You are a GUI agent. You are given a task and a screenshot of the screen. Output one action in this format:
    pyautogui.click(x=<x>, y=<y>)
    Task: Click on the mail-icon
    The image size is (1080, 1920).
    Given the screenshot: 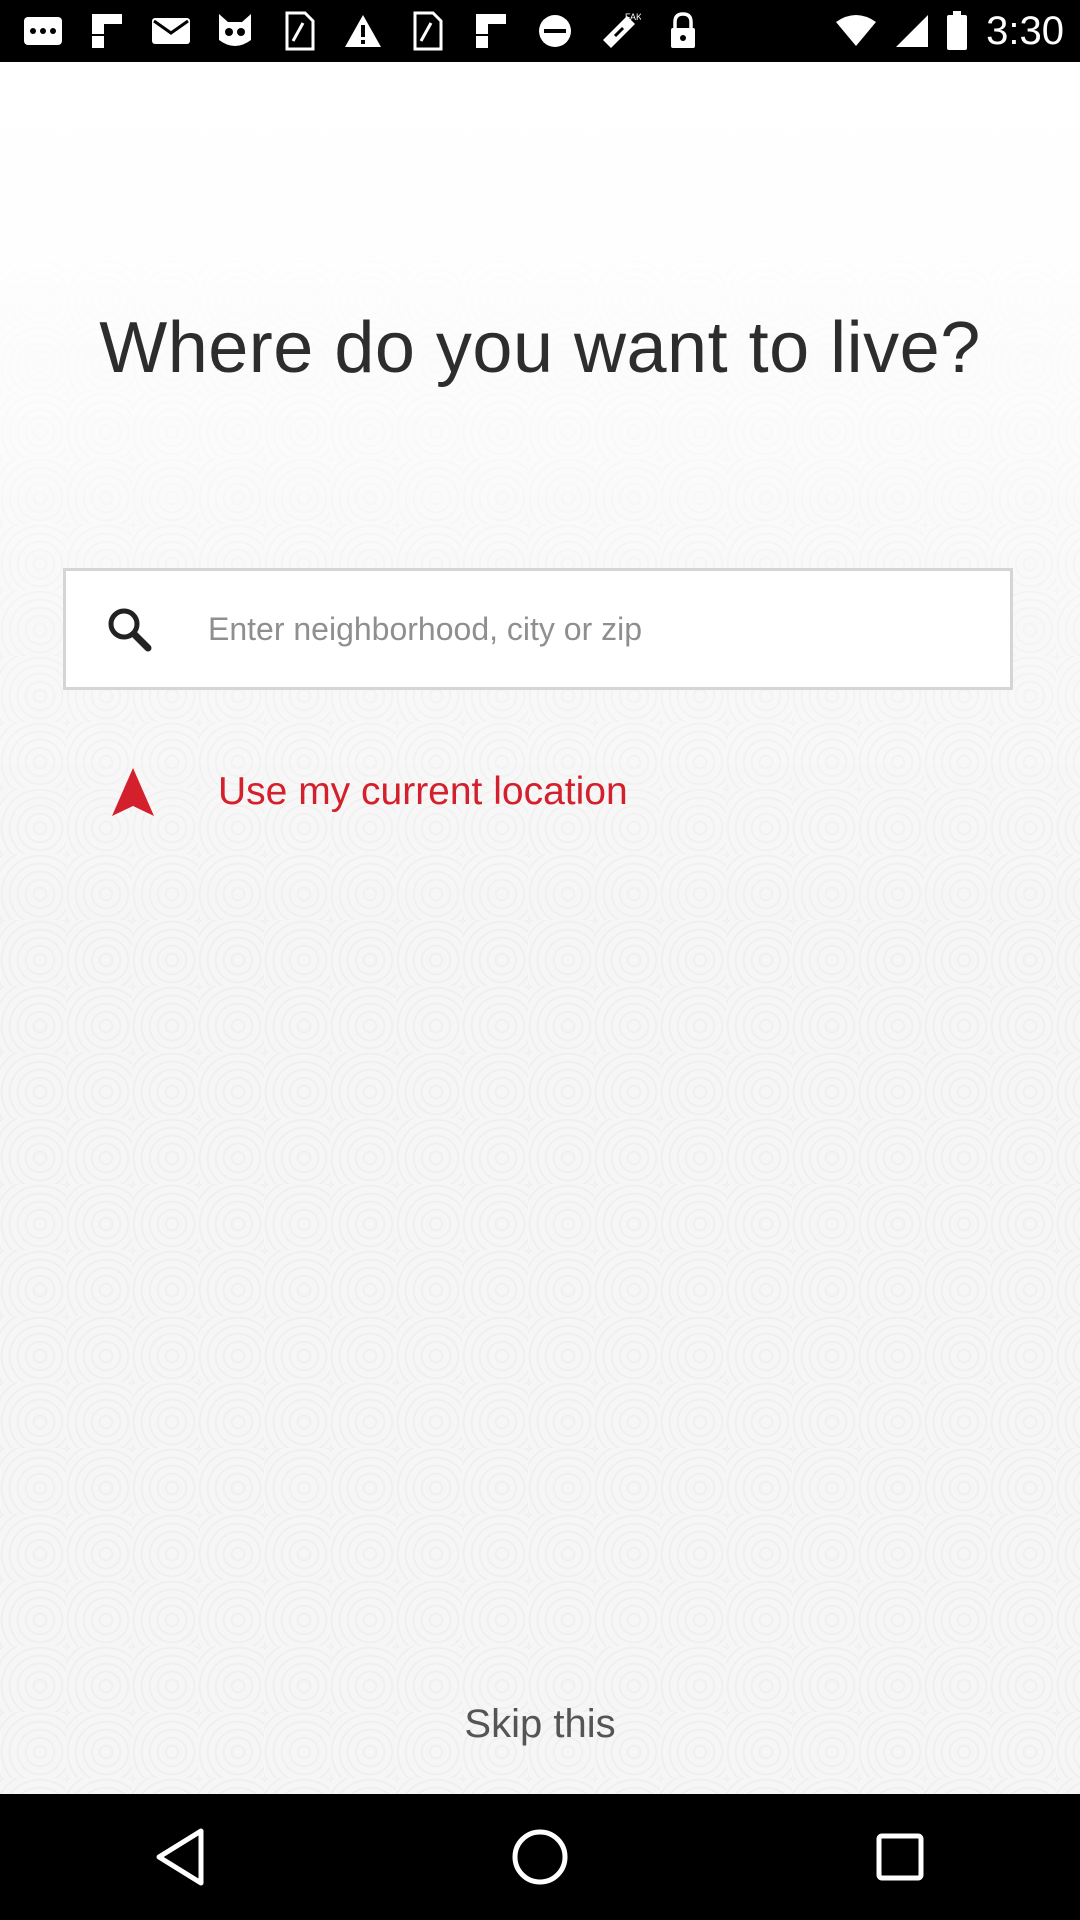 What is the action you would take?
    pyautogui.click(x=171, y=31)
    